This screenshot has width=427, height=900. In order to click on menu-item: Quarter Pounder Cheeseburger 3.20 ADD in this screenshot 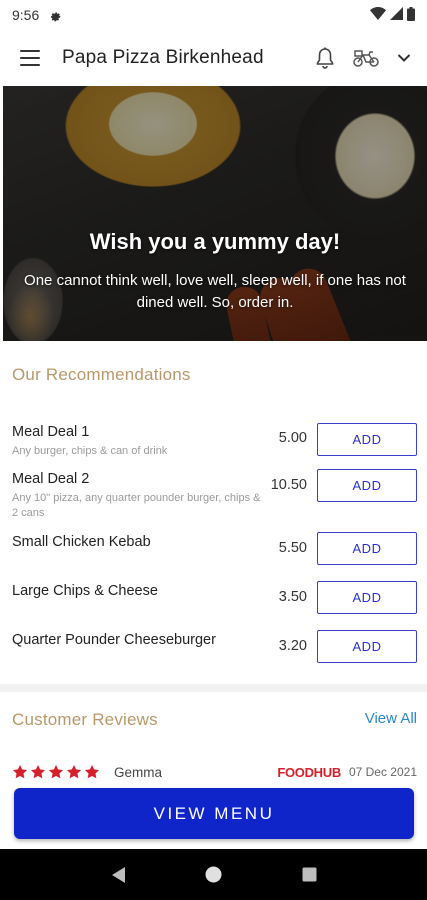, I will do `click(213, 646)`.